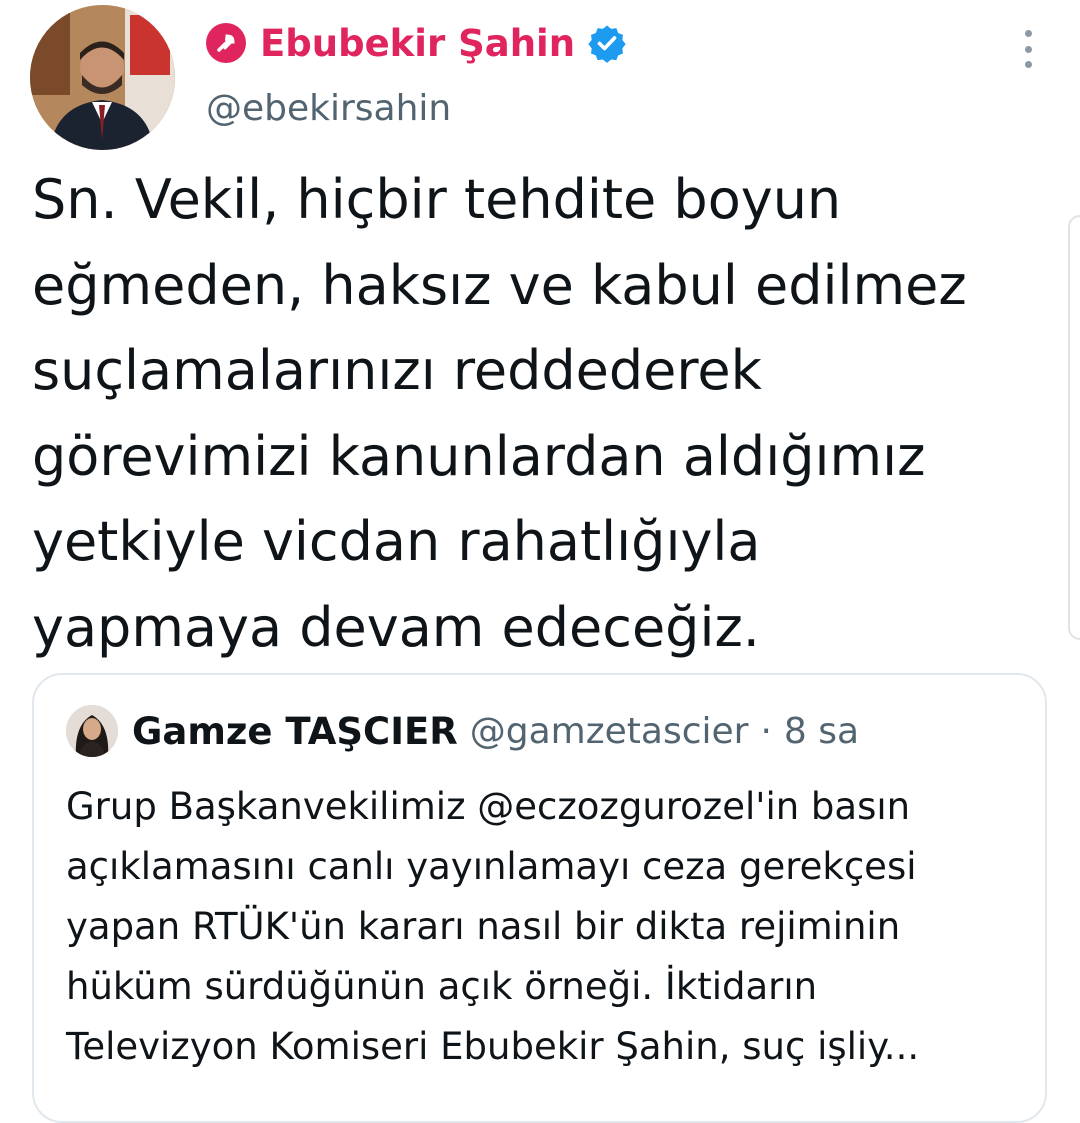 The image size is (1080, 1123). I want to click on quoted-author-display-name: Gamze TAŞCIER, so click(295, 731).